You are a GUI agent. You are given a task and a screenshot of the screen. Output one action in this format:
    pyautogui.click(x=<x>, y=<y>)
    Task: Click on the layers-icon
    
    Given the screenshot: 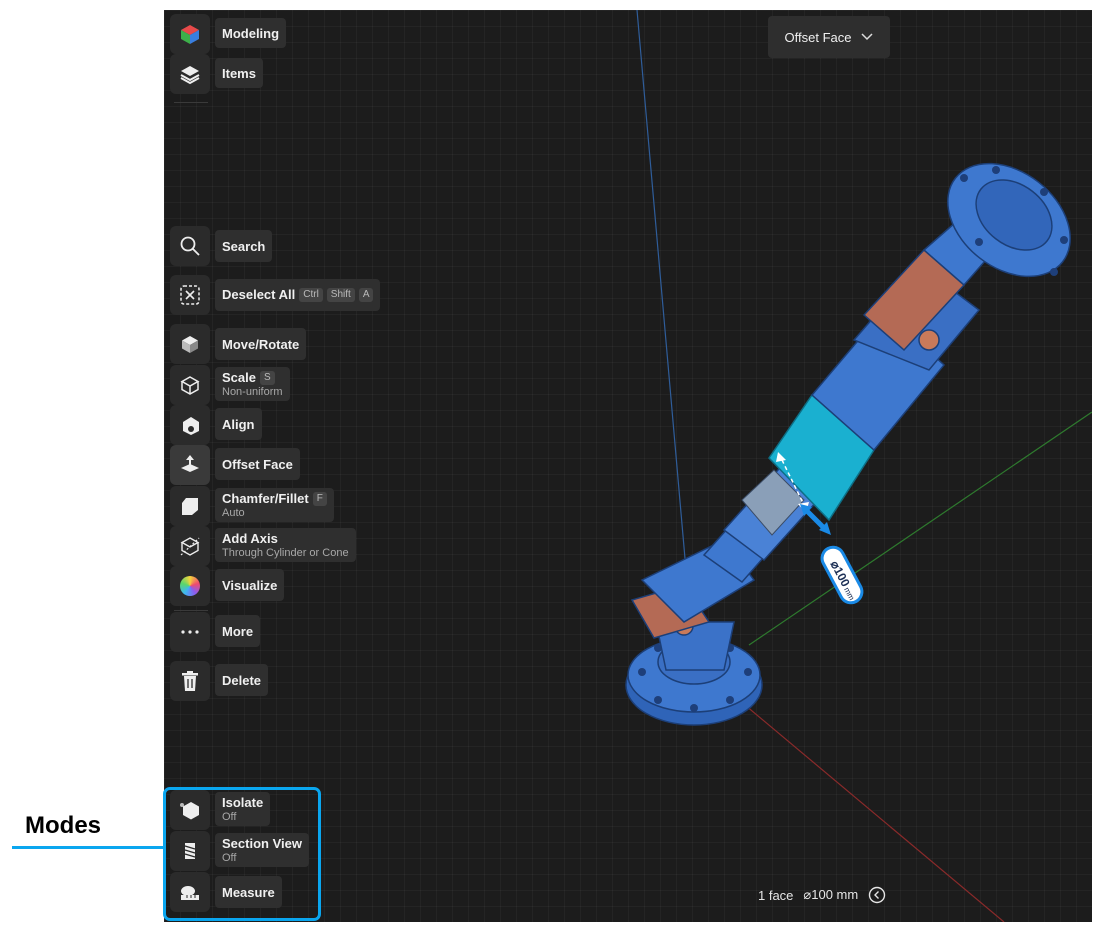 What is the action you would take?
    pyautogui.click(x=190, y=75)
    